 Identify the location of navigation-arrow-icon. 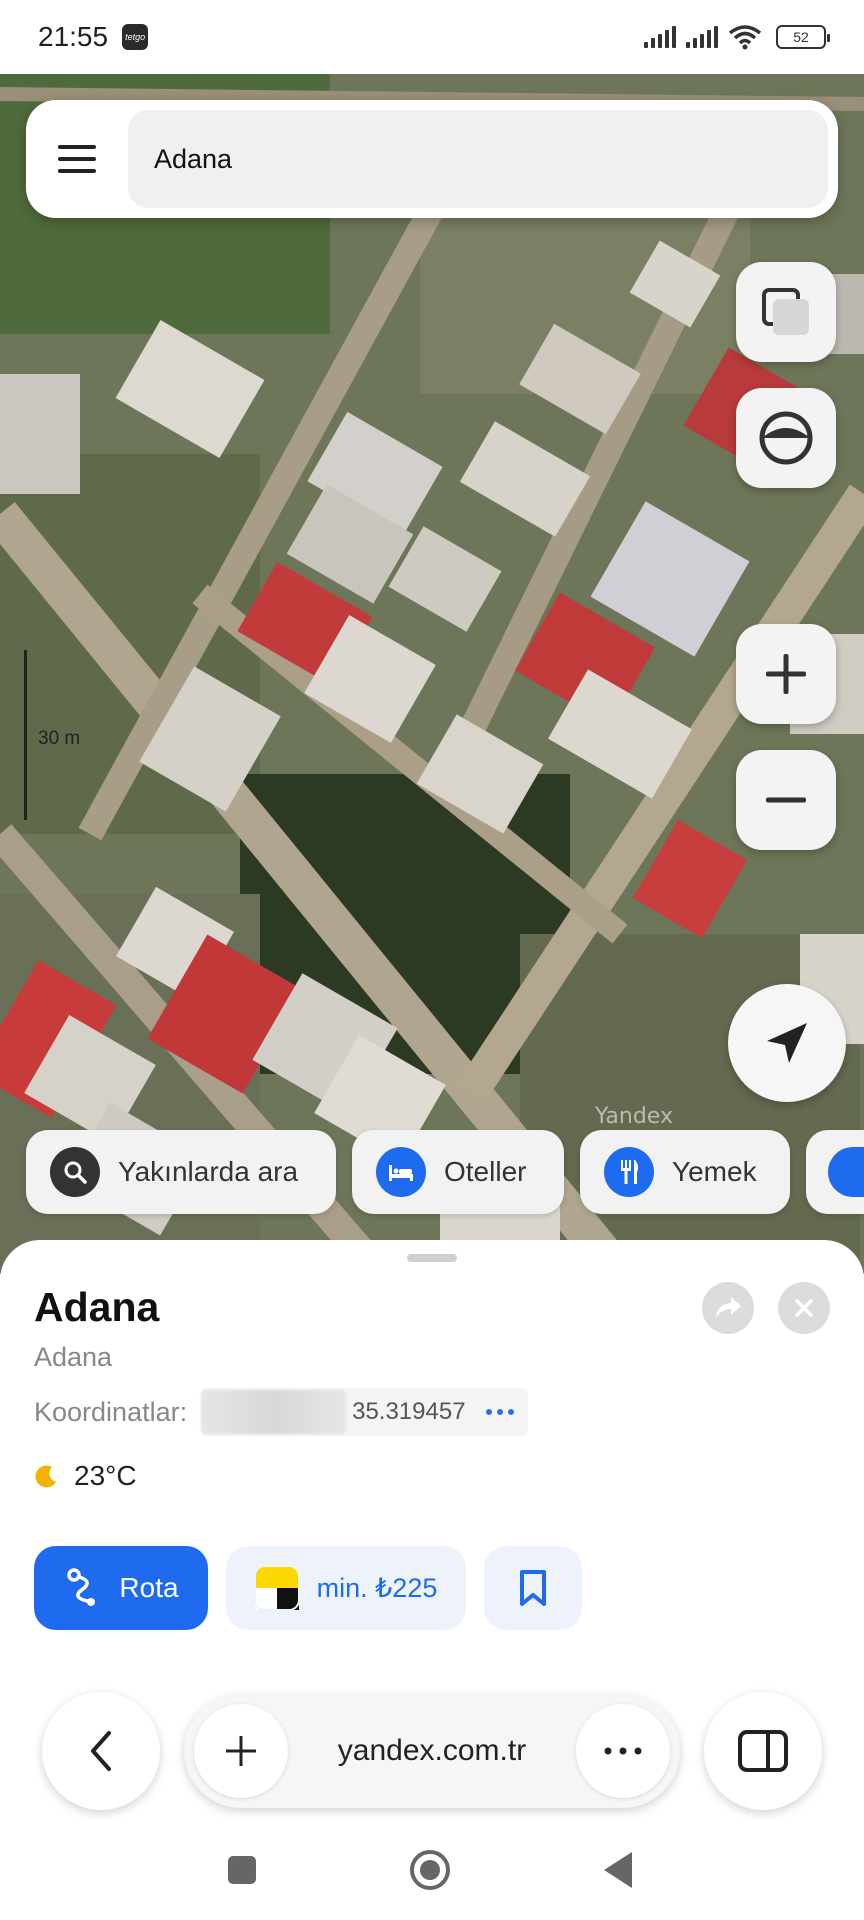
(787, 1043).